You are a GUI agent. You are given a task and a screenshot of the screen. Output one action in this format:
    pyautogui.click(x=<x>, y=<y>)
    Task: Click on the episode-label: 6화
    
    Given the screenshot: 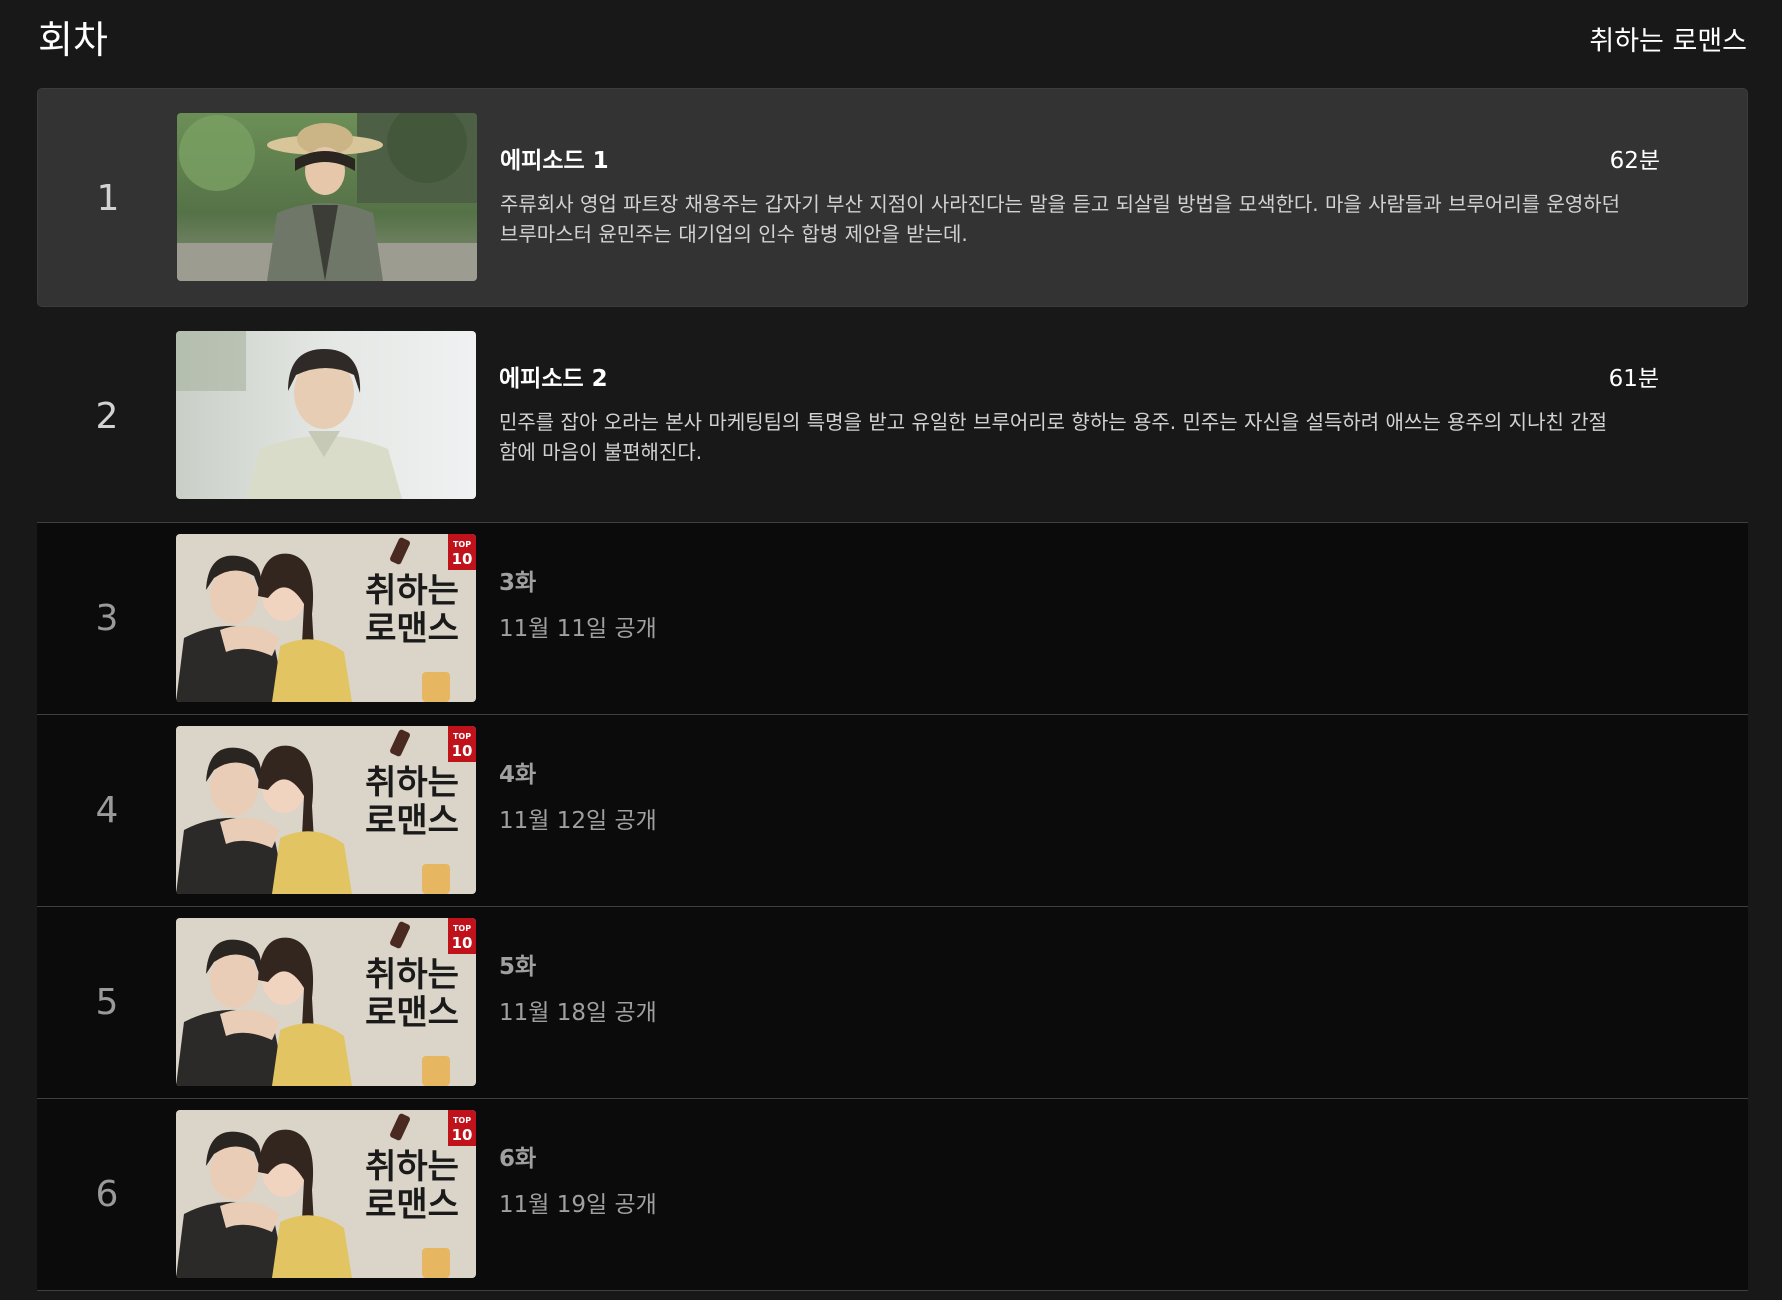 What is the action you would take?
    pyautogui.click(x=518, y=1159)
    